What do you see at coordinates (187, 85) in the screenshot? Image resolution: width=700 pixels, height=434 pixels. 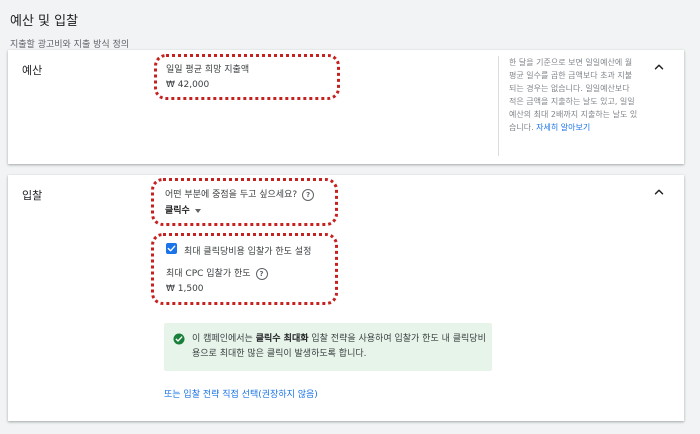 I see `daily-budget-input: ₩ 42,000` at bounding box center [187, 85].